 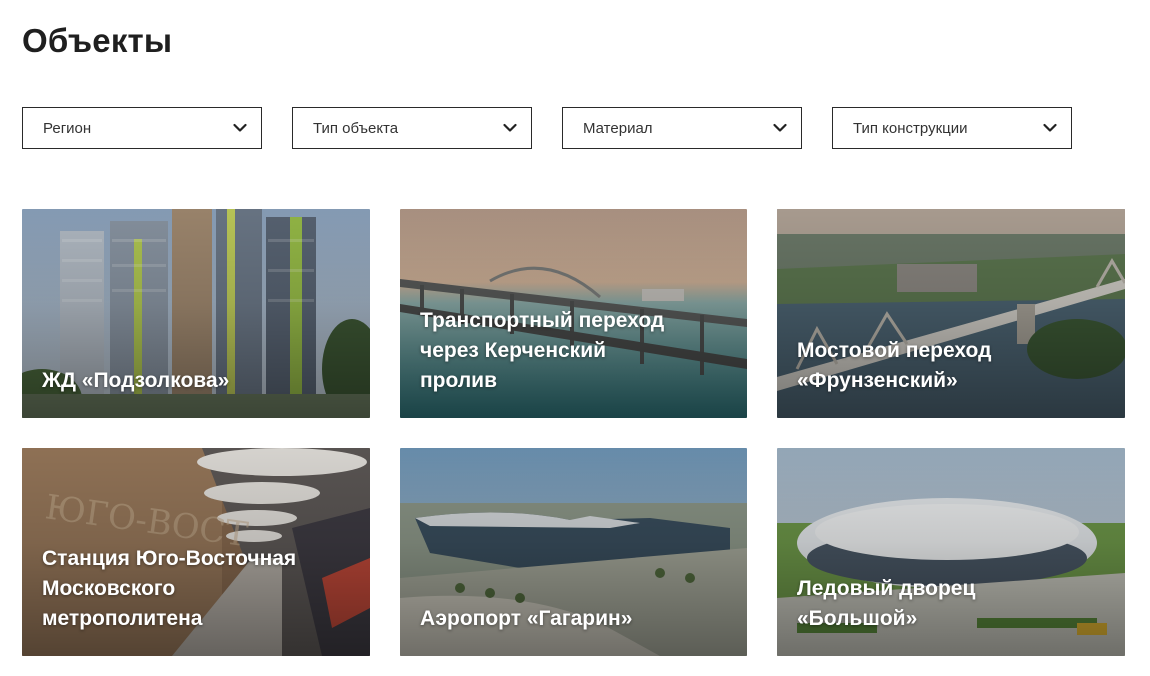 What do you see at coordinates (97, 40) in the screenshot?
I see `page-title: Объекты` at bounding box center [97, 40].